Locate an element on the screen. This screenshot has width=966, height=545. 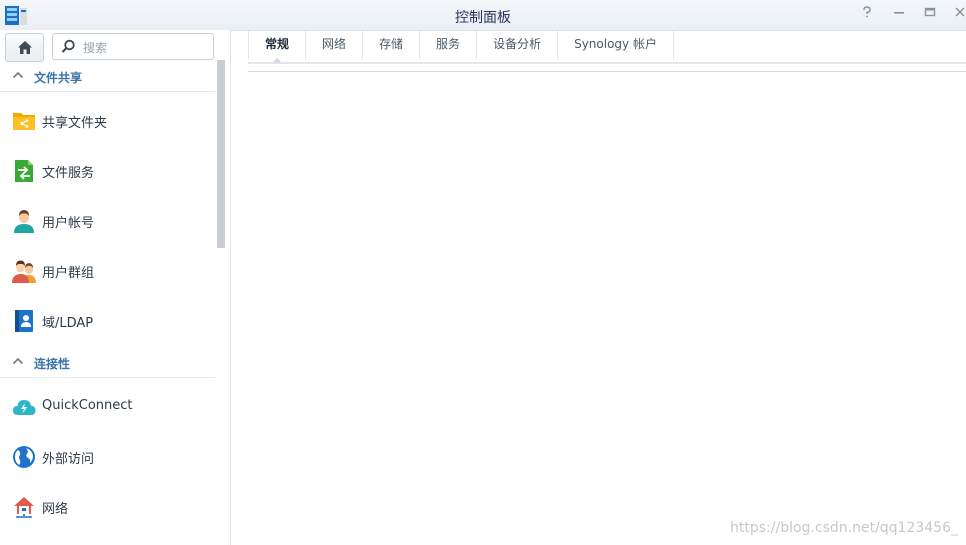
shared-folder-icon is located at coordinates (24, 121).